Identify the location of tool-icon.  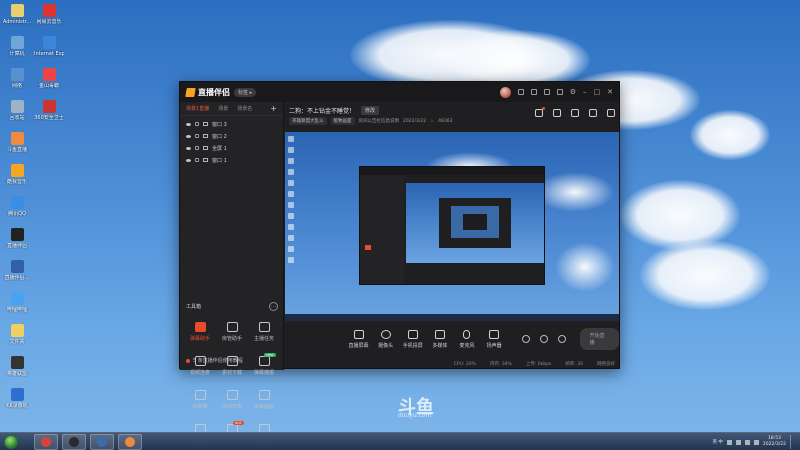
(559, 92).